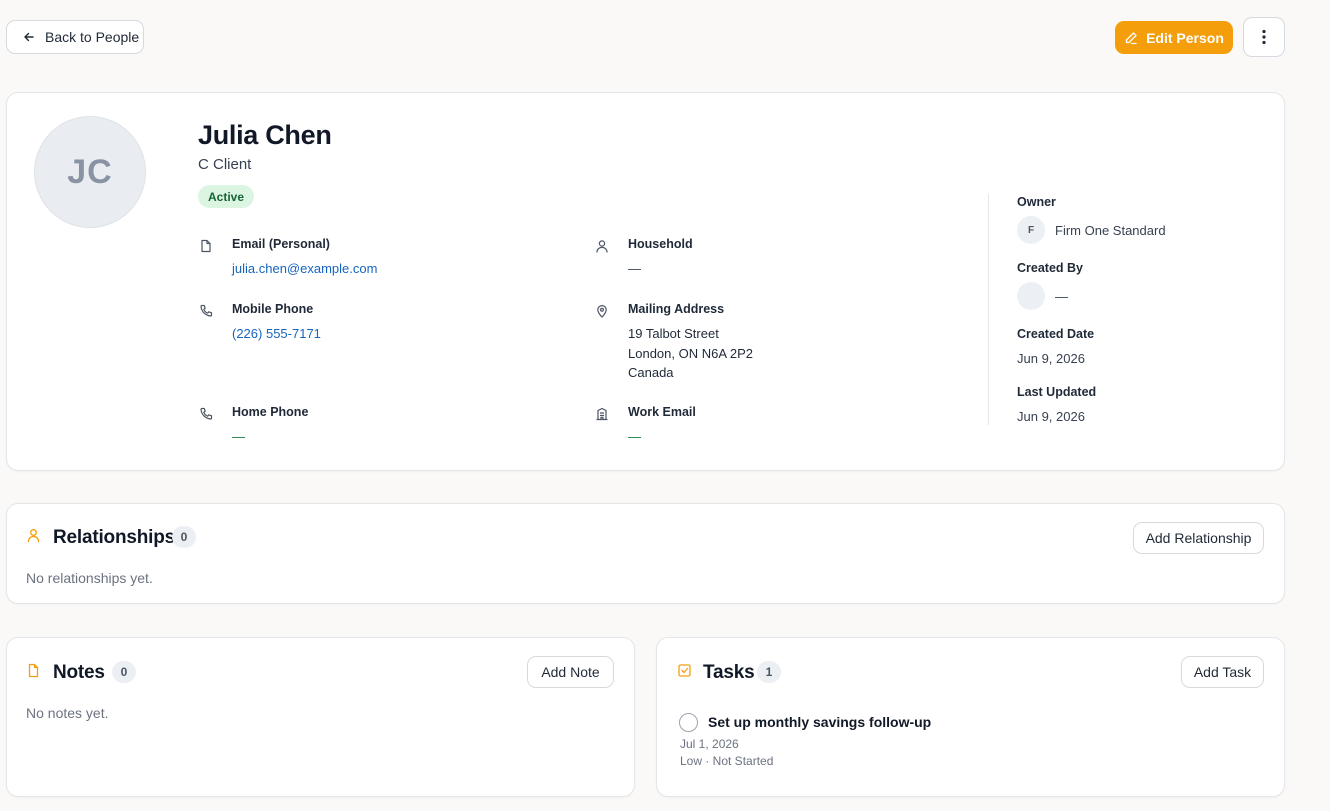  What do you see at coordinates (1036, 202) in the screenshot?
I see `owner-label: Owner` at bounding box center [1036, 202].